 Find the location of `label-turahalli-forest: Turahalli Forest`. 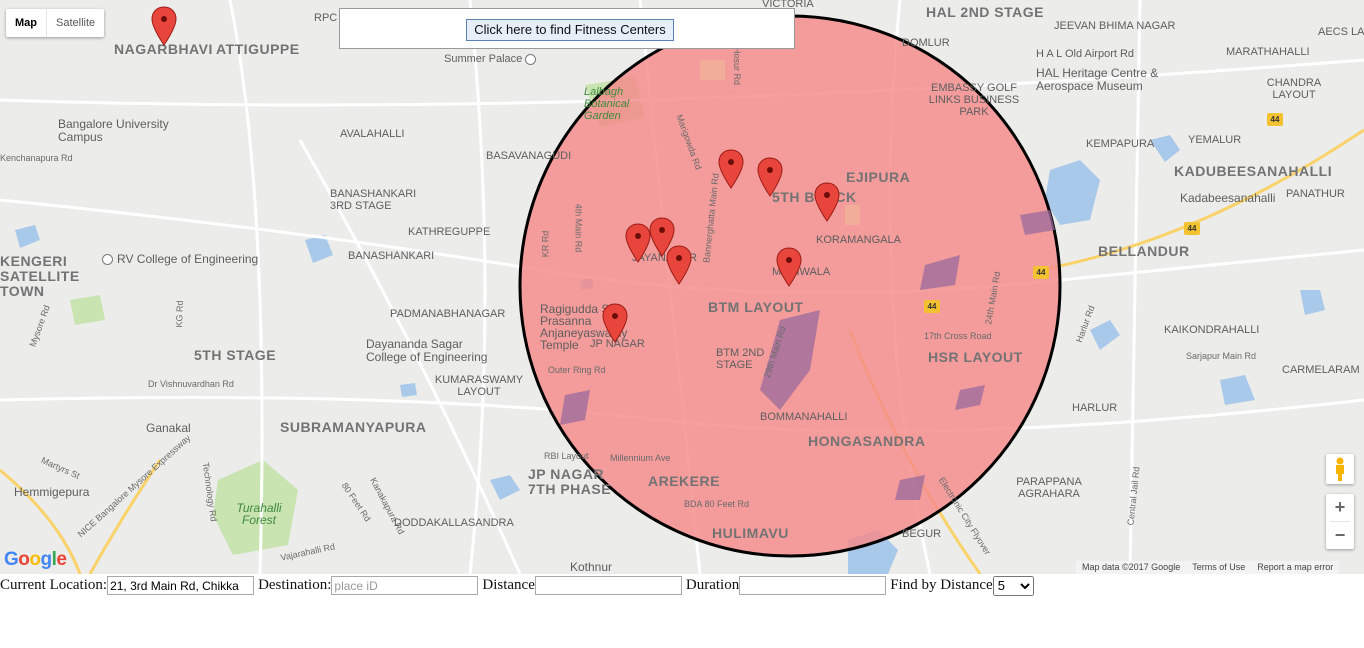

label-turahalli-forest: Turahalli Forest is located at coordinates (259, 514).